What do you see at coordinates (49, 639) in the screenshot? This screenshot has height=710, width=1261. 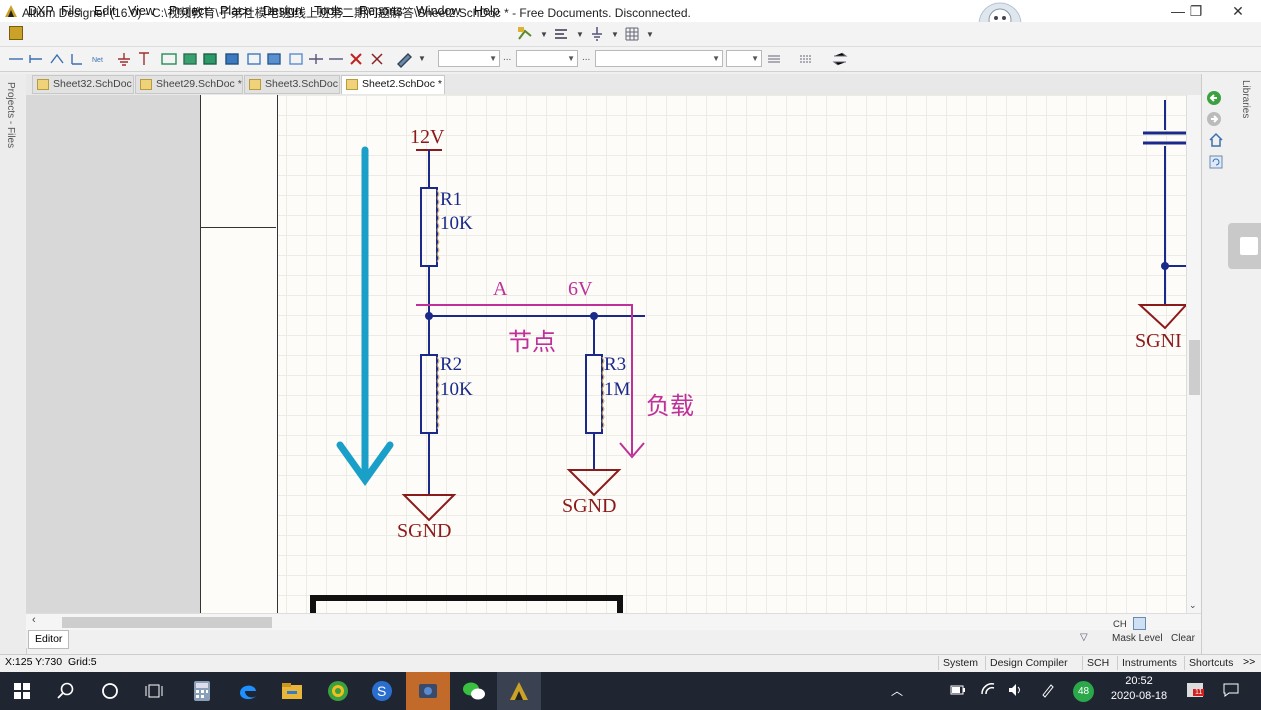 I see `editor-tab: Editor` at bounding box center [49, 639].